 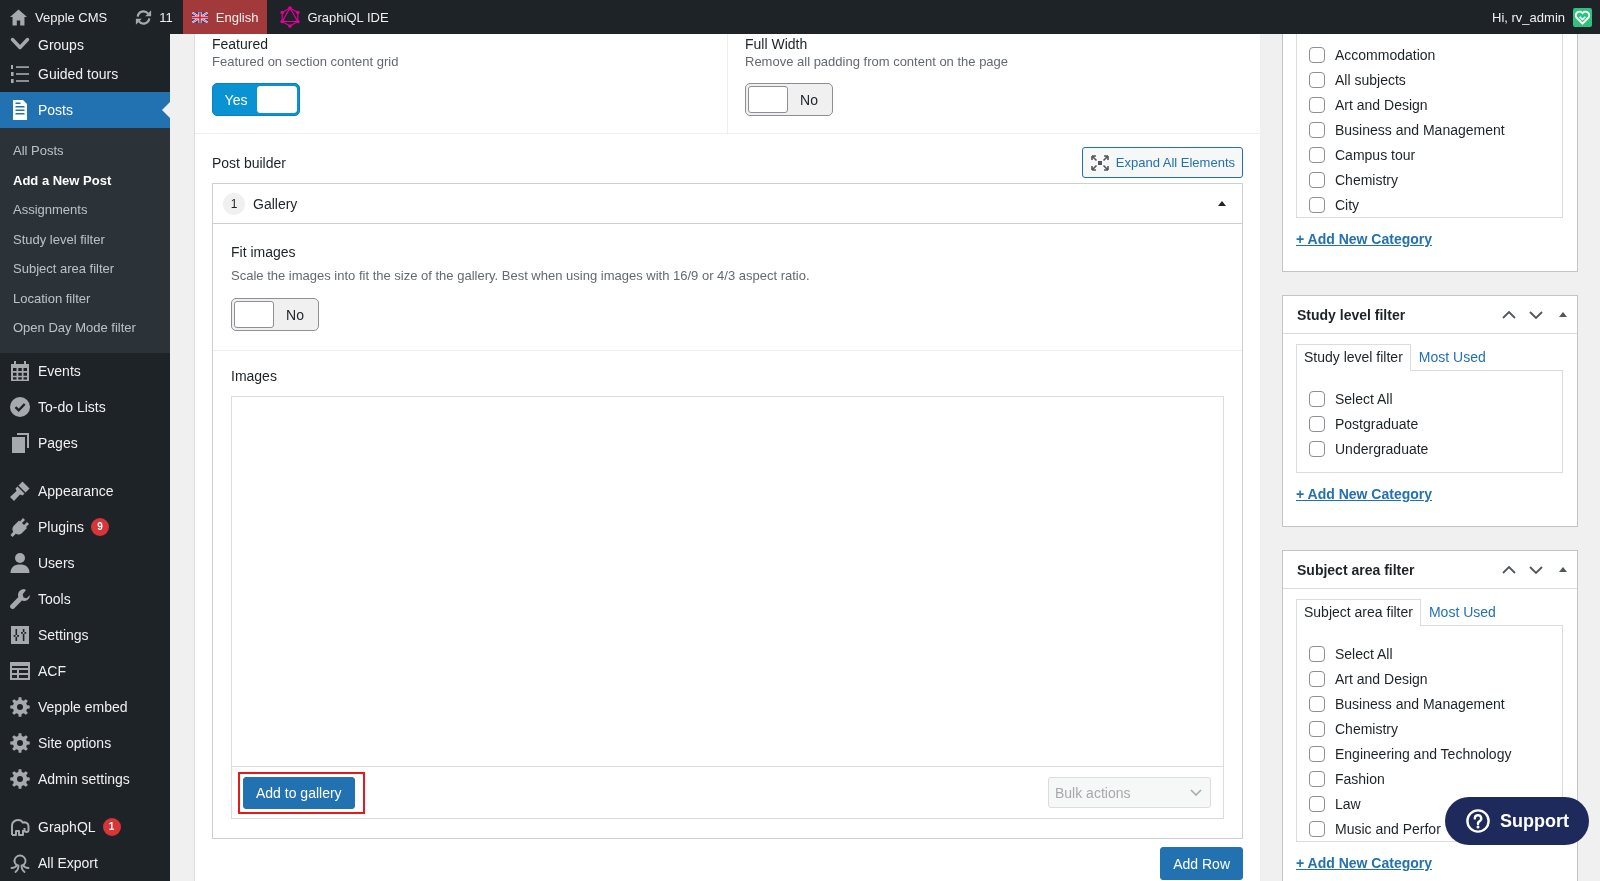 I want to click on updates-link: 11, so click(x=154, y=17).